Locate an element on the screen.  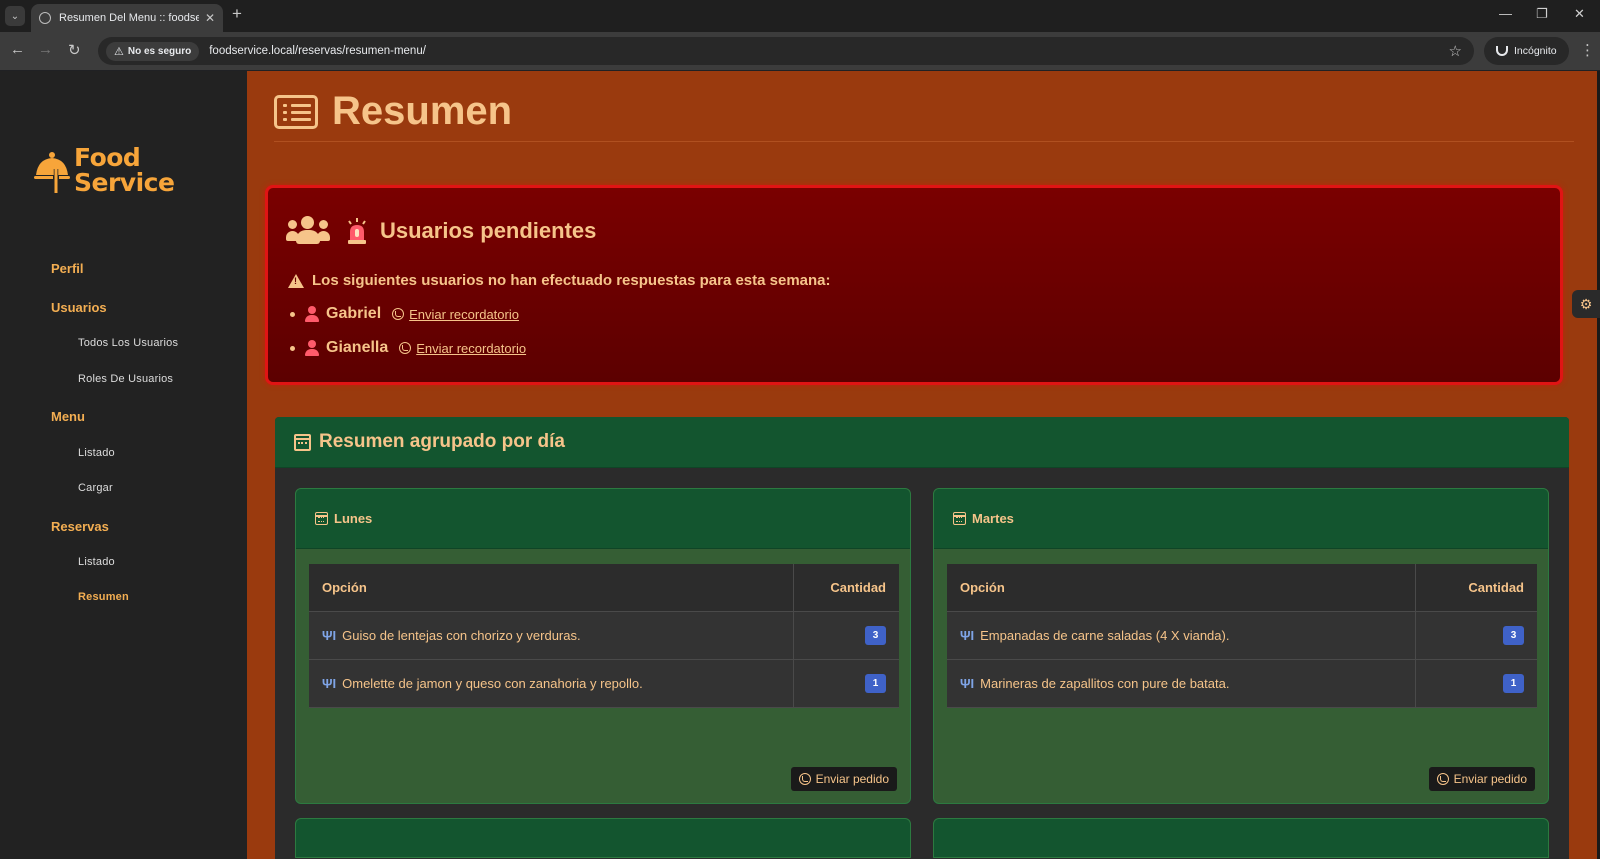
alert-heading: Usuarios pendientes is located at coordinates (488, 230).